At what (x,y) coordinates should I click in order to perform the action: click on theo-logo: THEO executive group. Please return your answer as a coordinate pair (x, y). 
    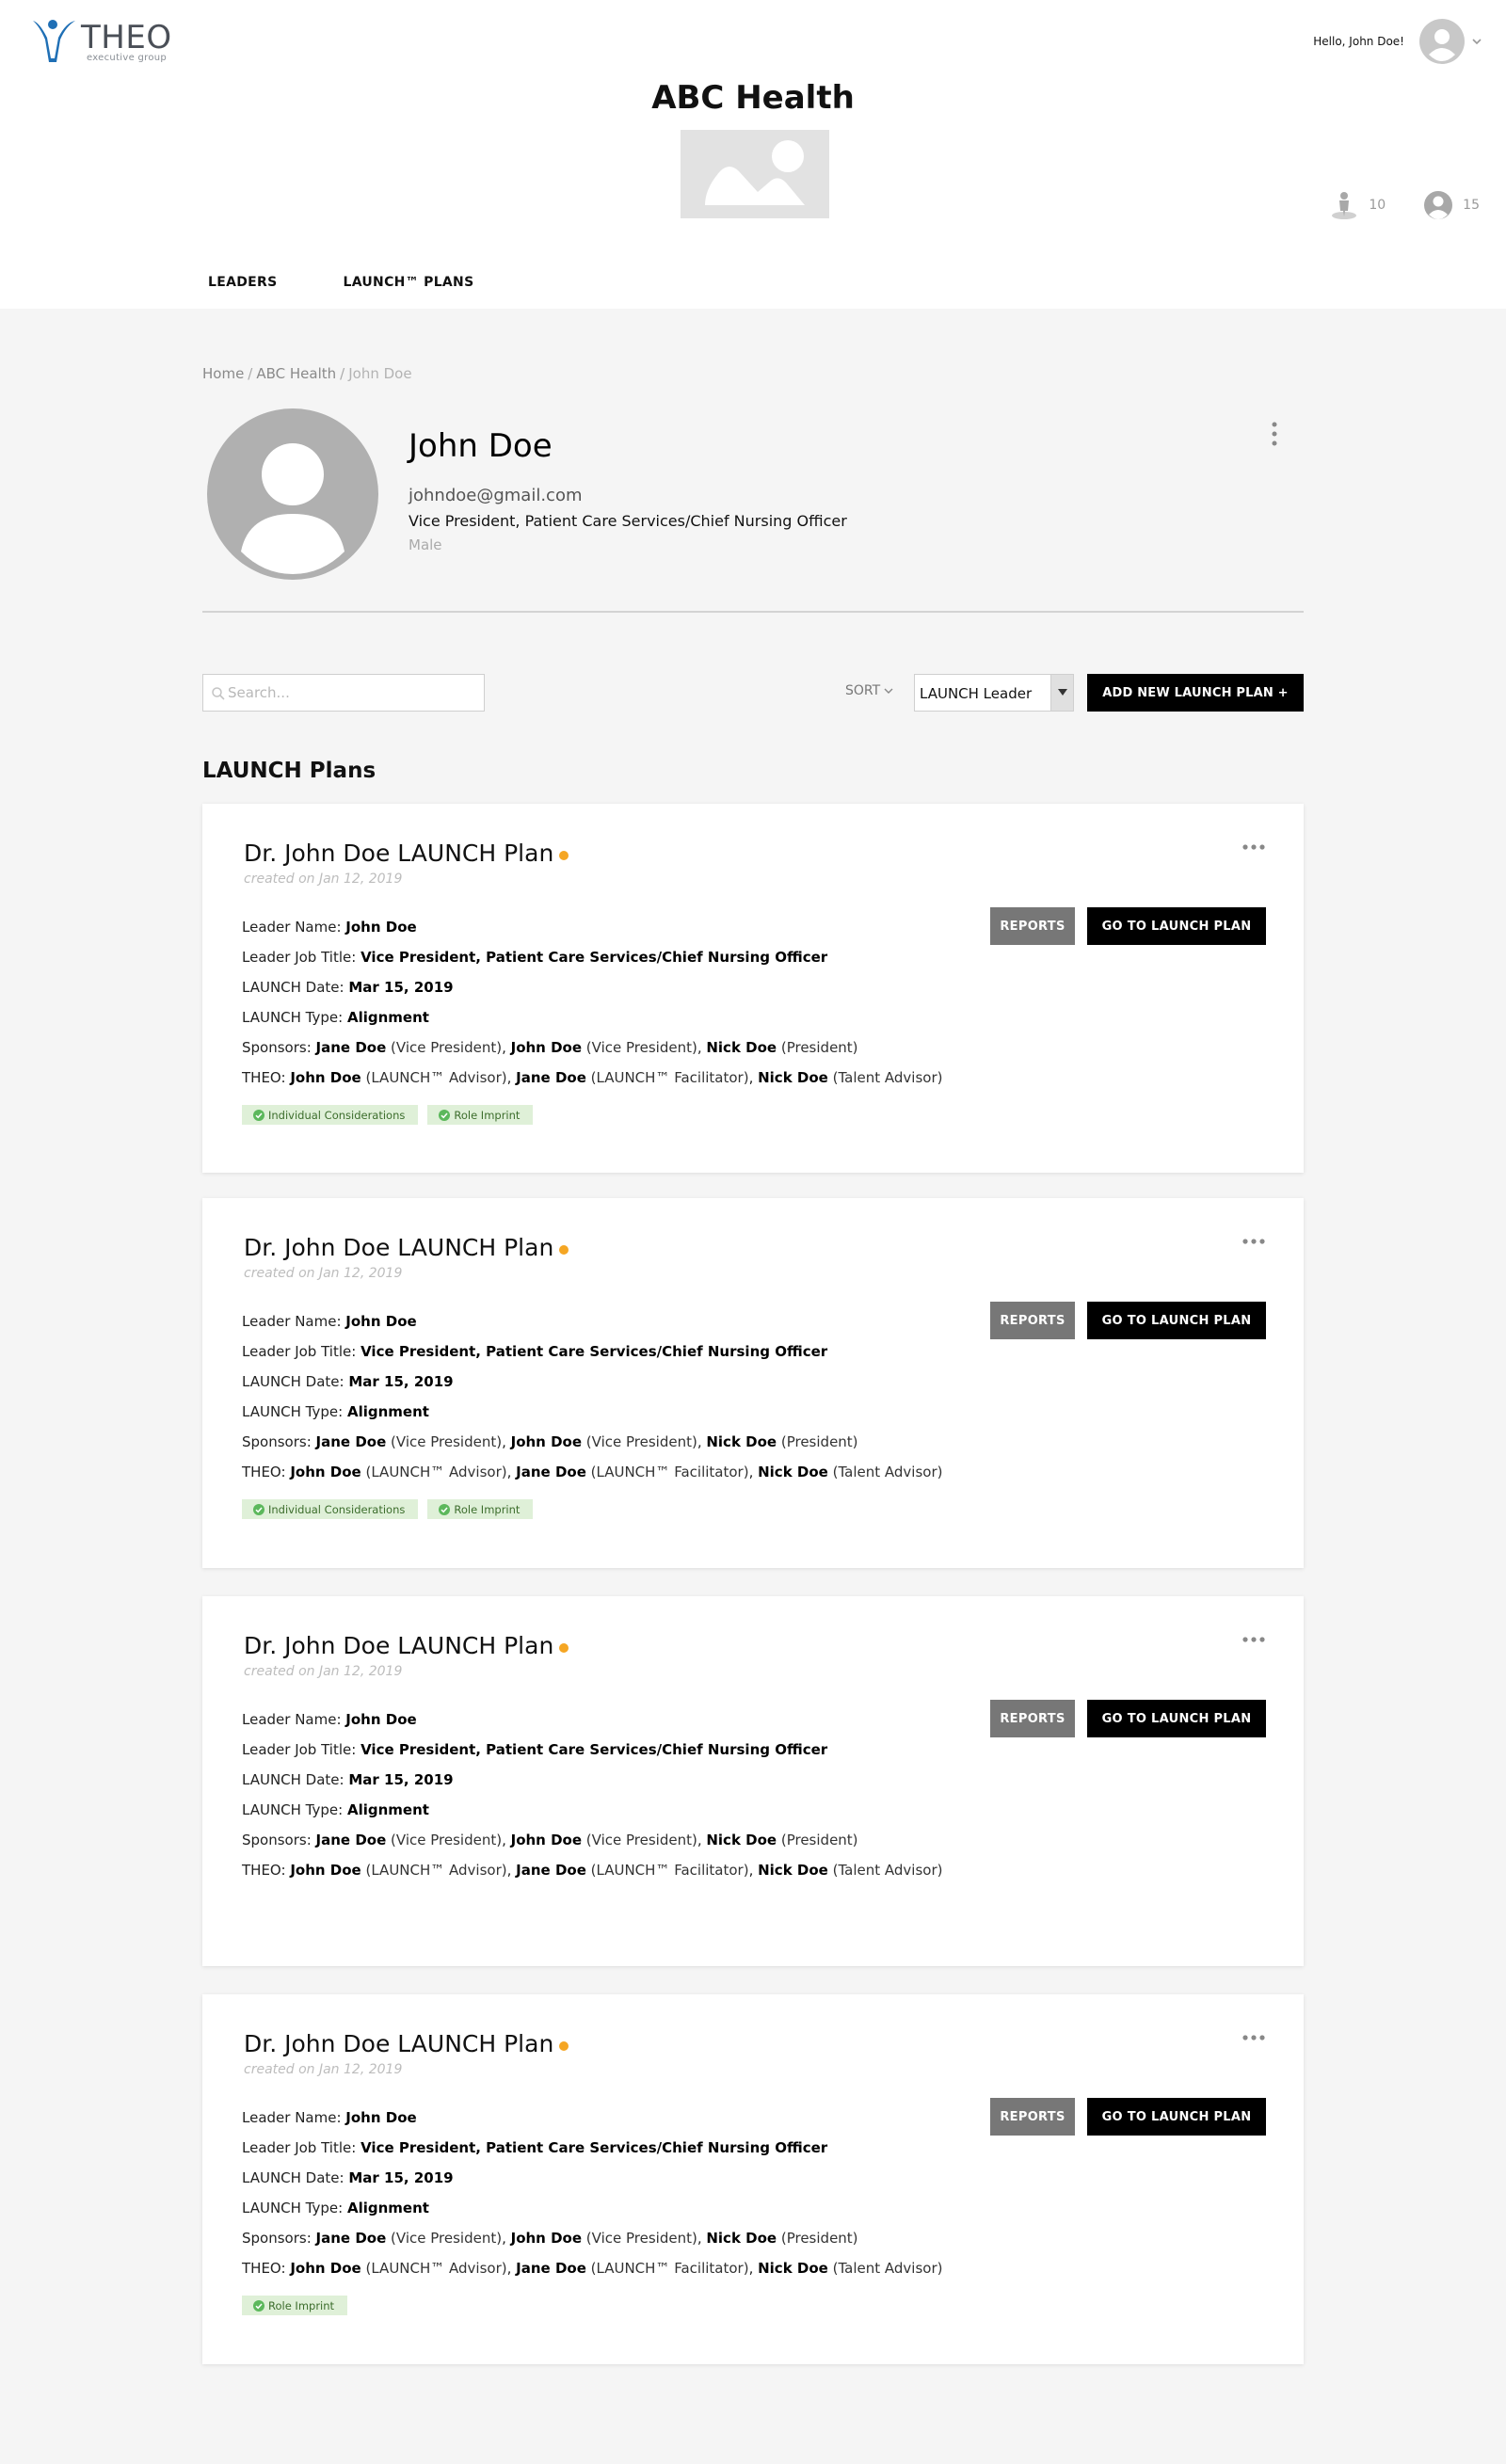
    Looking at the image, I should click on (105, 41).